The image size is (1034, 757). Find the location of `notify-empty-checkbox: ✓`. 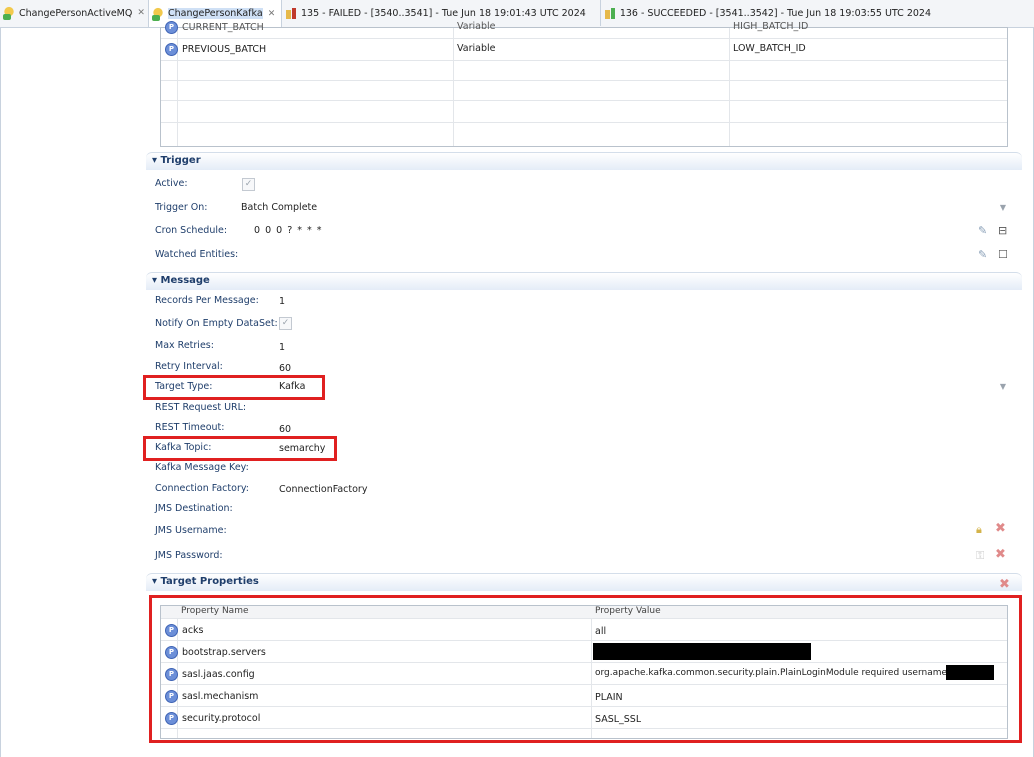

notify-empty-checkbox: ✓ is located at coordinates (285, 323).